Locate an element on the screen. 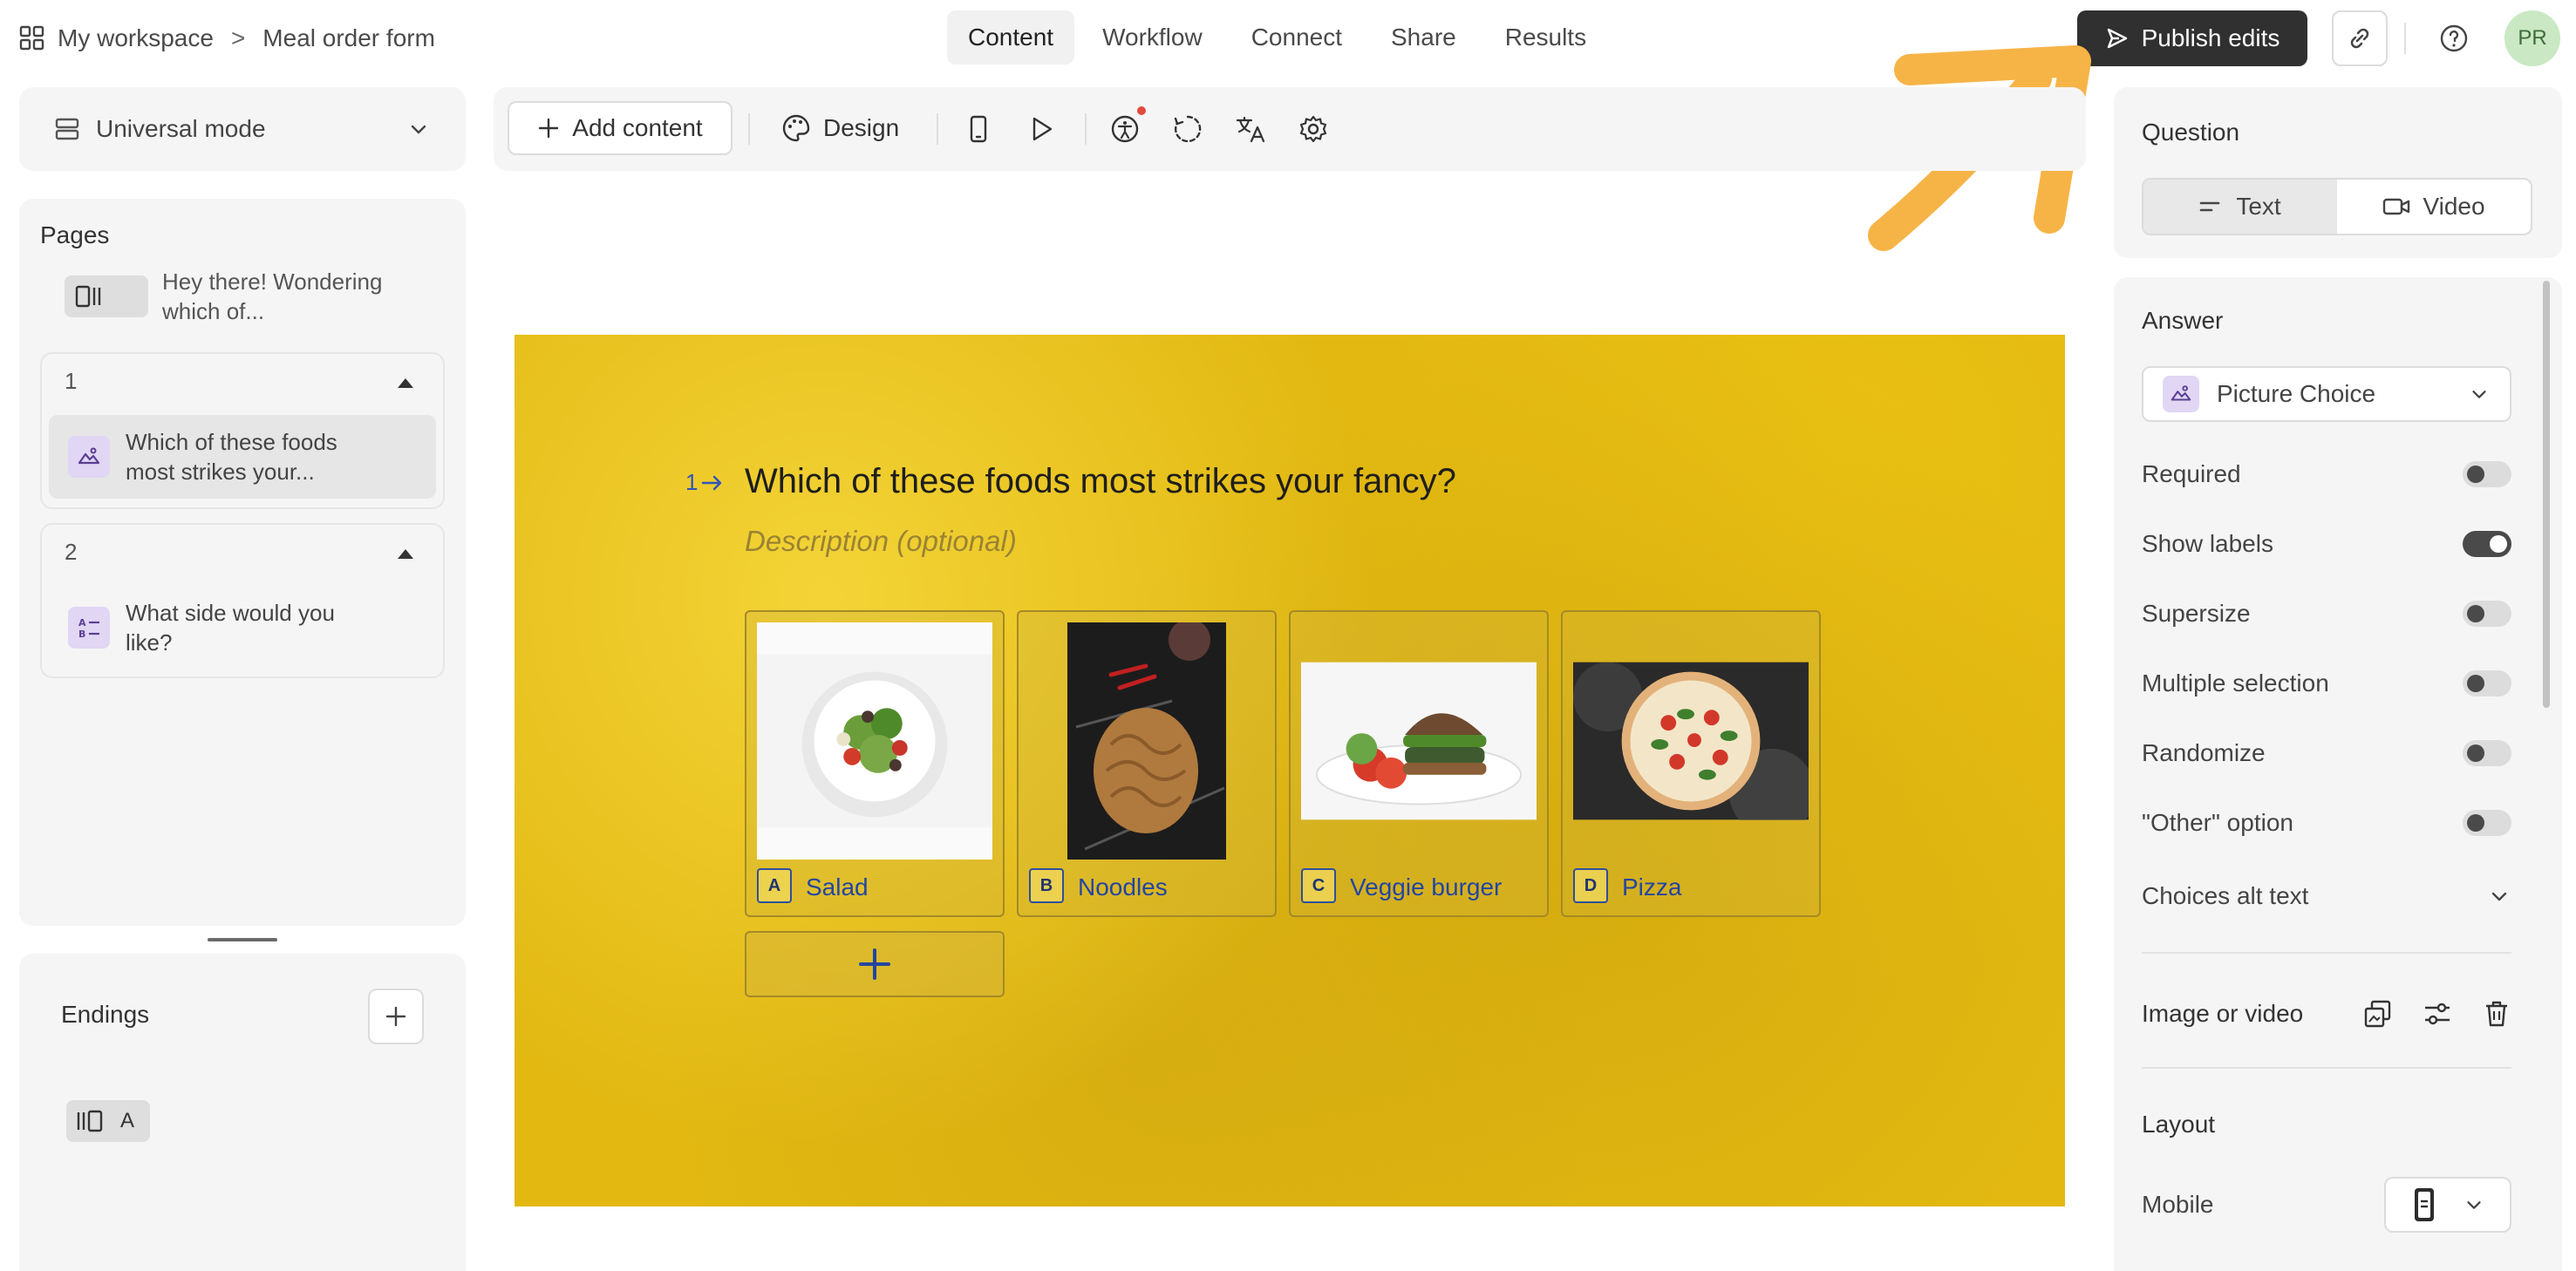 This screenshot has width=2576, height=1271. image-video-label: Image or video is located at coordinates (2223, 1014).